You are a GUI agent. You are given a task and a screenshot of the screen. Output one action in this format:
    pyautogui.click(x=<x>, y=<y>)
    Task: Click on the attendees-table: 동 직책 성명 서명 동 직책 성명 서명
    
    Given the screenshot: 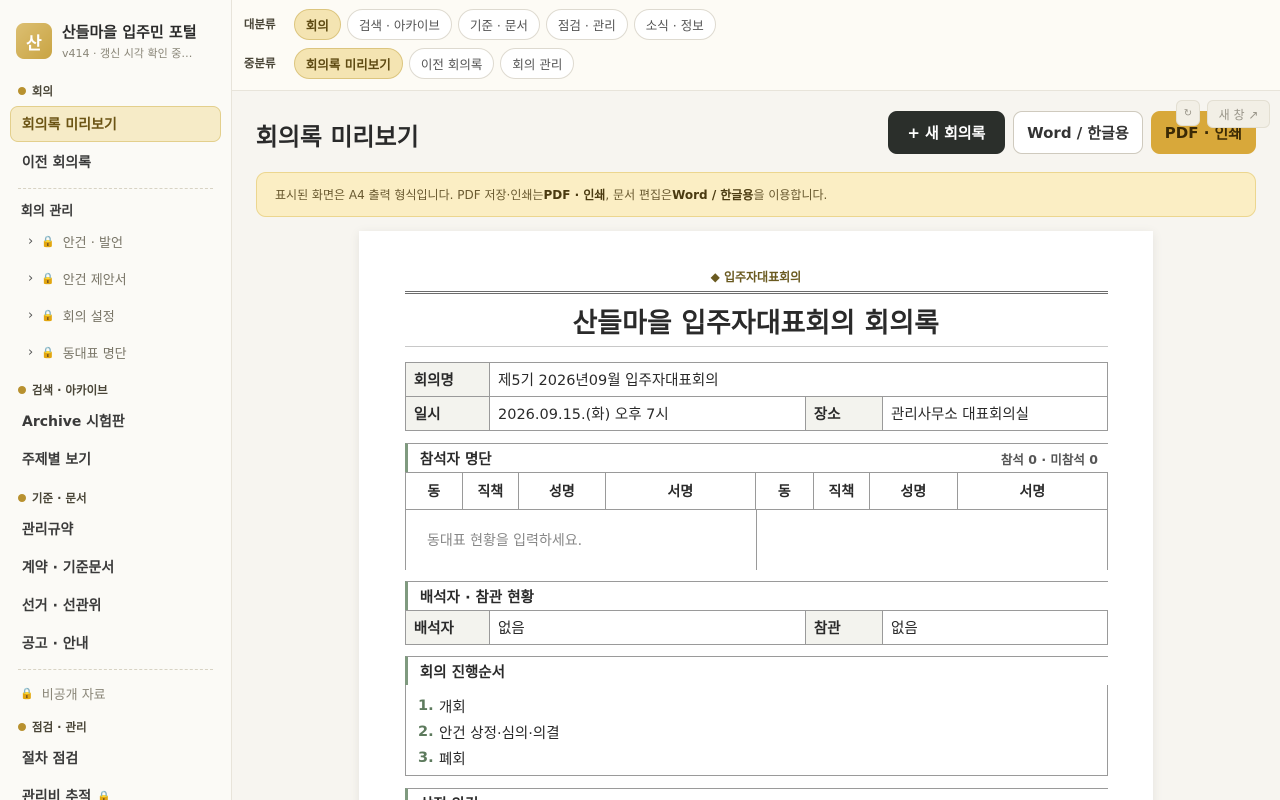 What is the action you would take?
    pyautogui.click(x=756, y=491)
    